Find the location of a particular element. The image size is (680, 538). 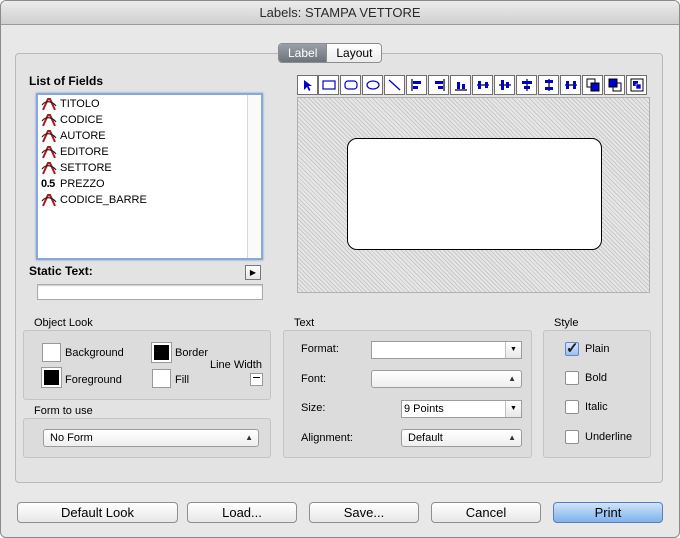

form-to-use-select: No Form ▲ is located at coordinates (151, 438).